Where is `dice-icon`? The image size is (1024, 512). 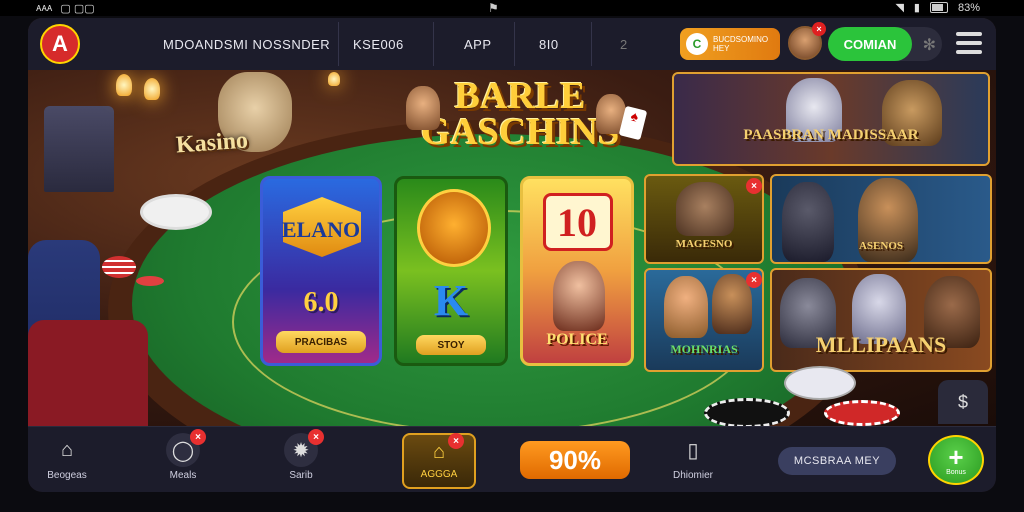
dice-icon is located at coordinates (176, 212).